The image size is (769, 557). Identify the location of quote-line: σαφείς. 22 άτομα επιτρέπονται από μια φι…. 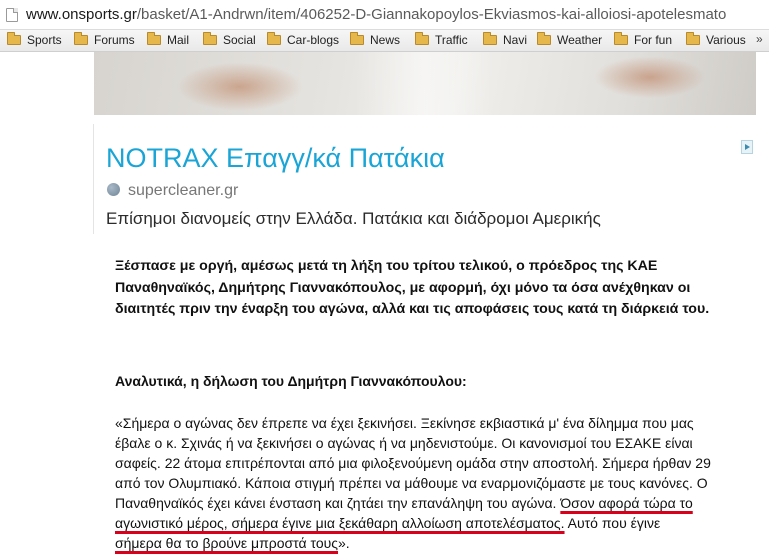
(413, 463).